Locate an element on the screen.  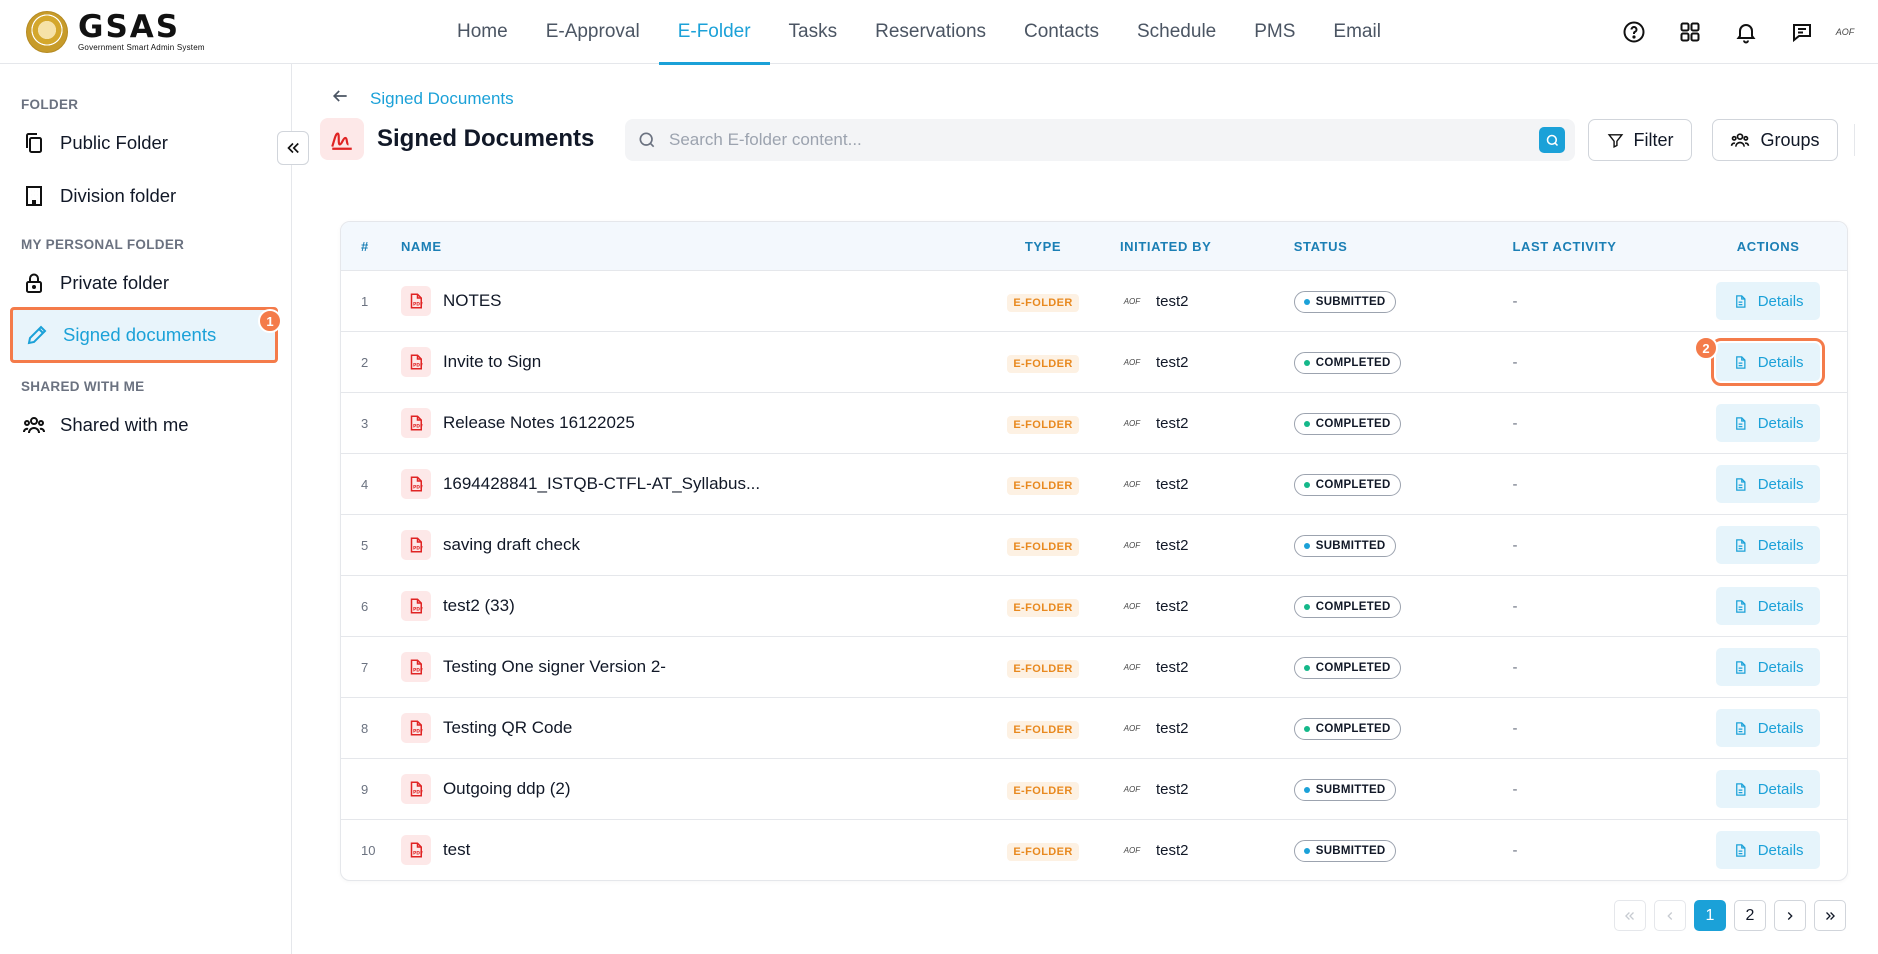
nav-home: Home is located at coordinates (482, 32).